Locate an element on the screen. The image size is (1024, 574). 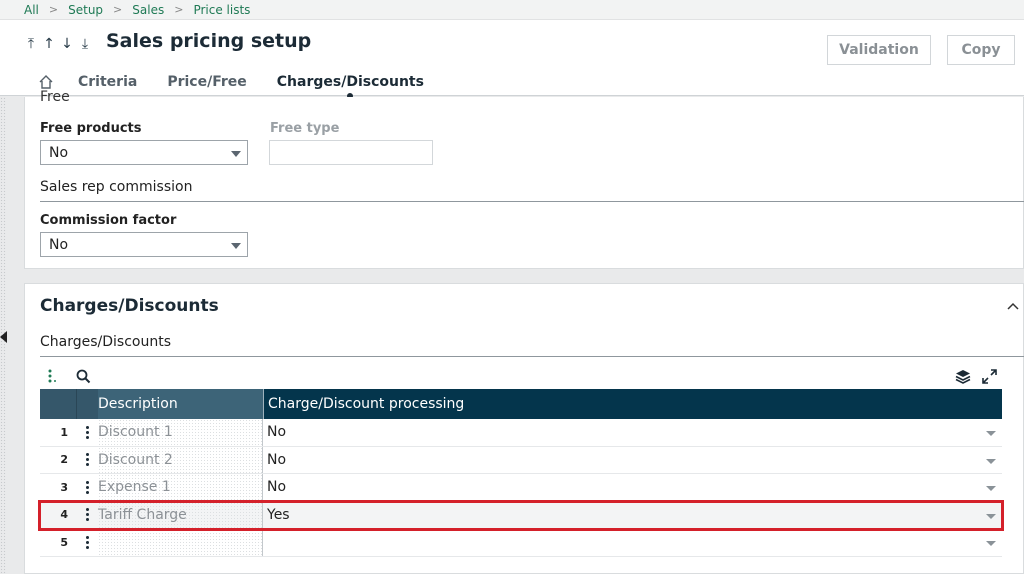
validation-button: Validation is located at coordinates (879, 50).